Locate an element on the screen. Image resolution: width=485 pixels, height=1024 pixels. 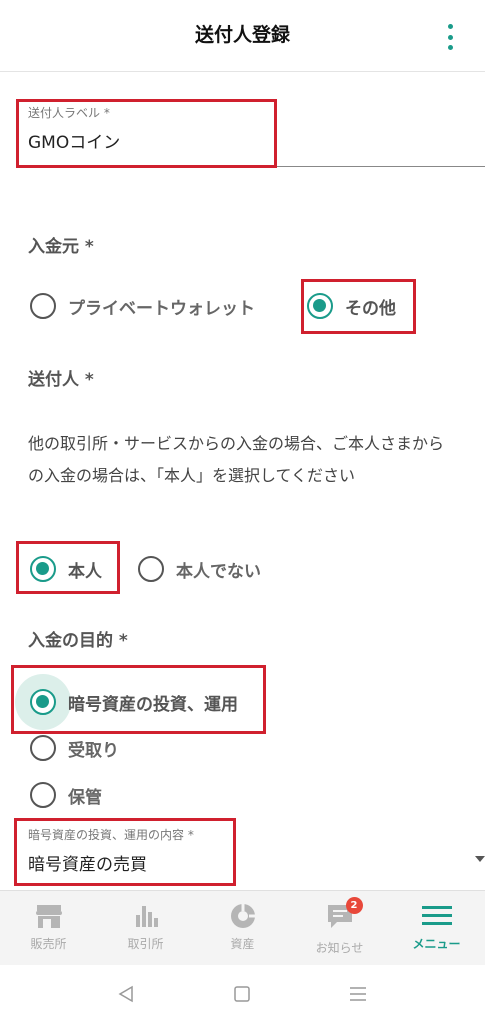
bar-chart-icon is located at coordinates (146, 916).